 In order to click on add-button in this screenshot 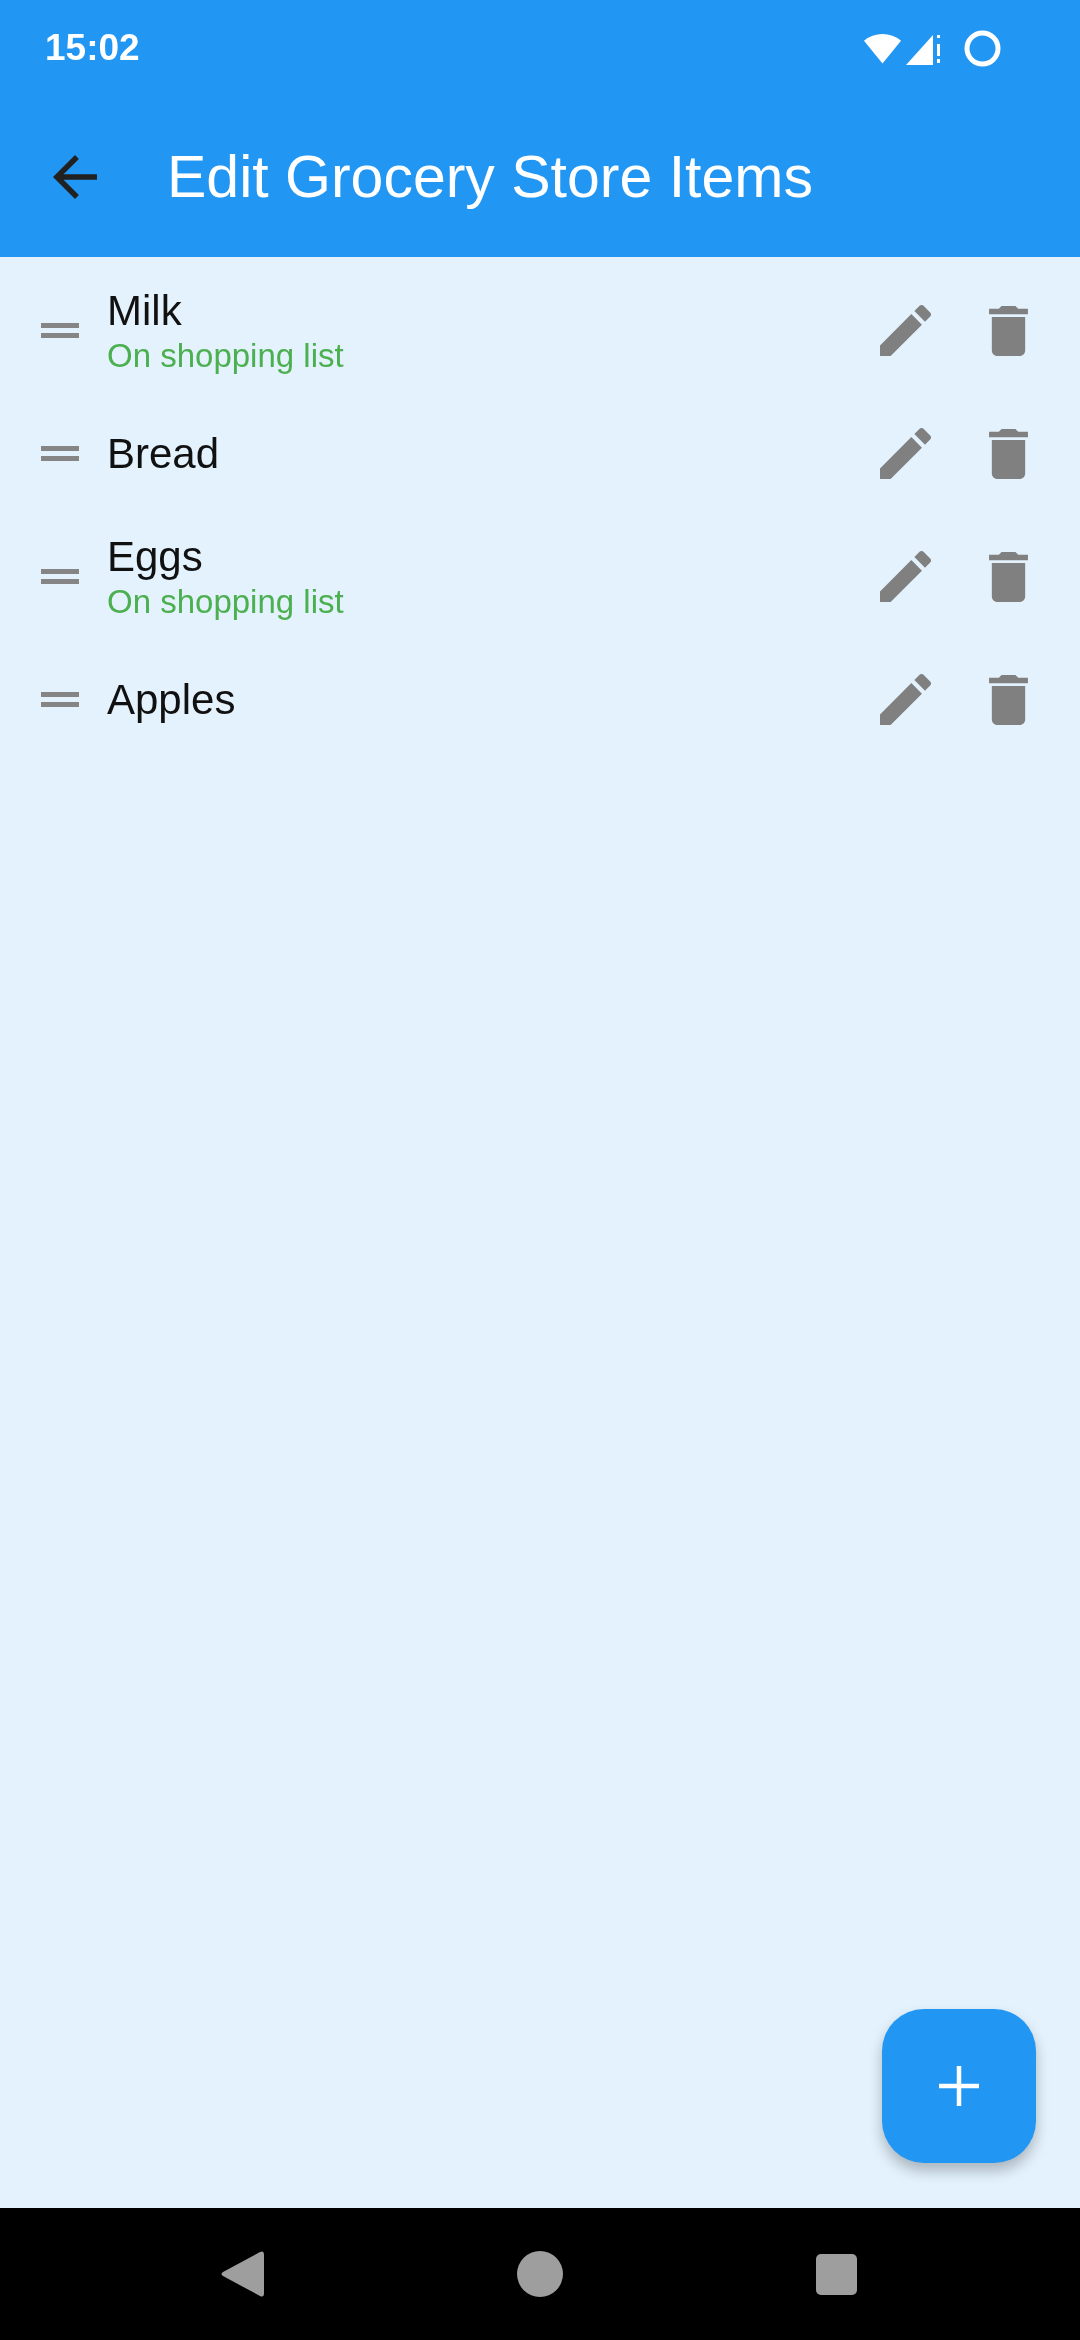, I will do `click(959, 2086)`.